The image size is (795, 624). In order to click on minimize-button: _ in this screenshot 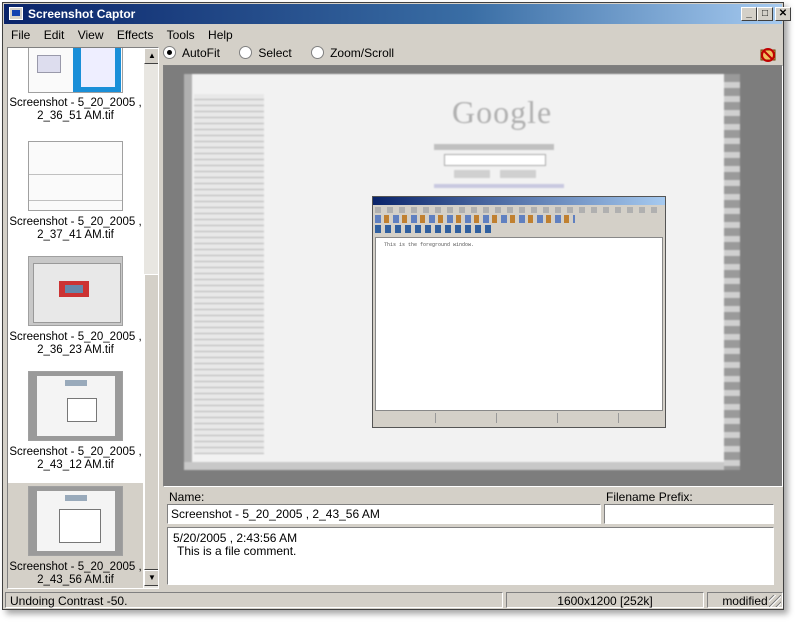, I will do `click(749, 14)`.